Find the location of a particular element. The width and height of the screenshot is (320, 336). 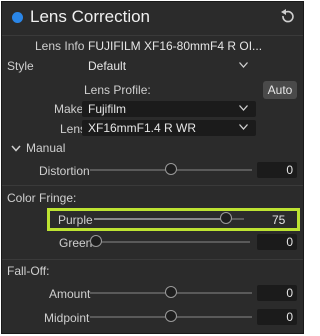

midpoint-value-field: 0 is located at coordinates (277, 317).